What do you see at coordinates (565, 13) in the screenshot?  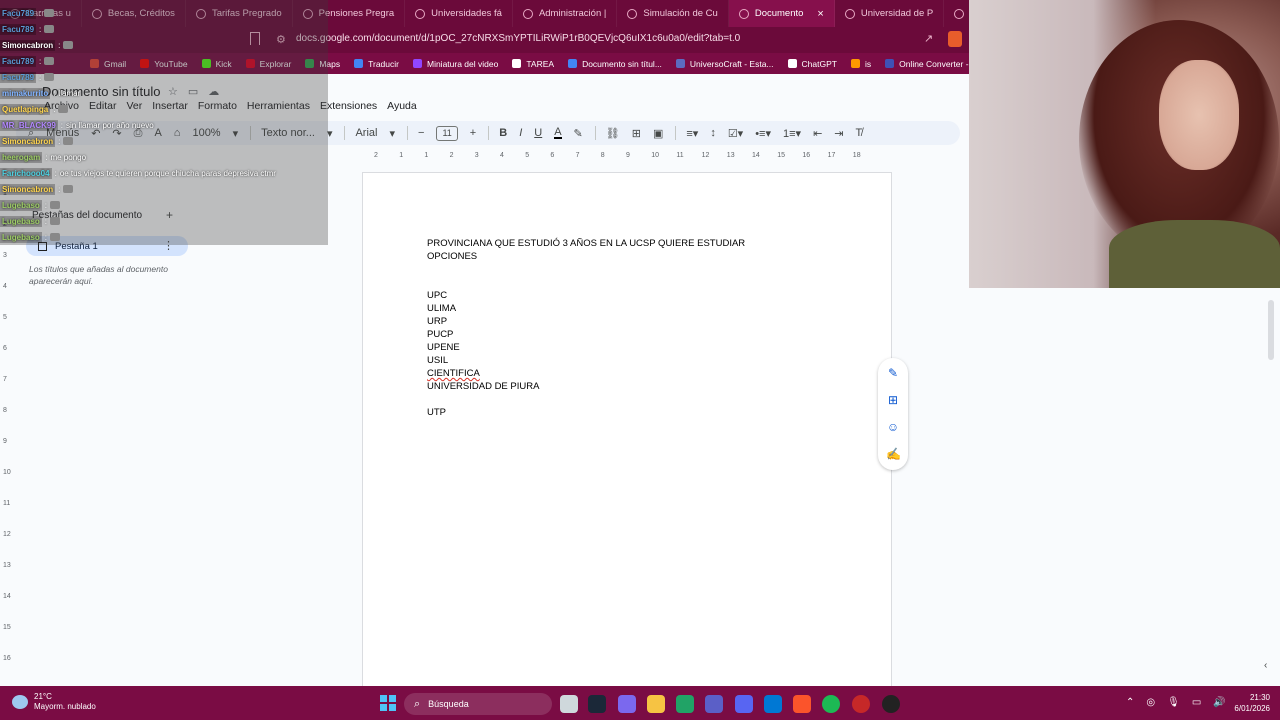 I see `browser-tab: Administración |` at bounding box center [565, 13].